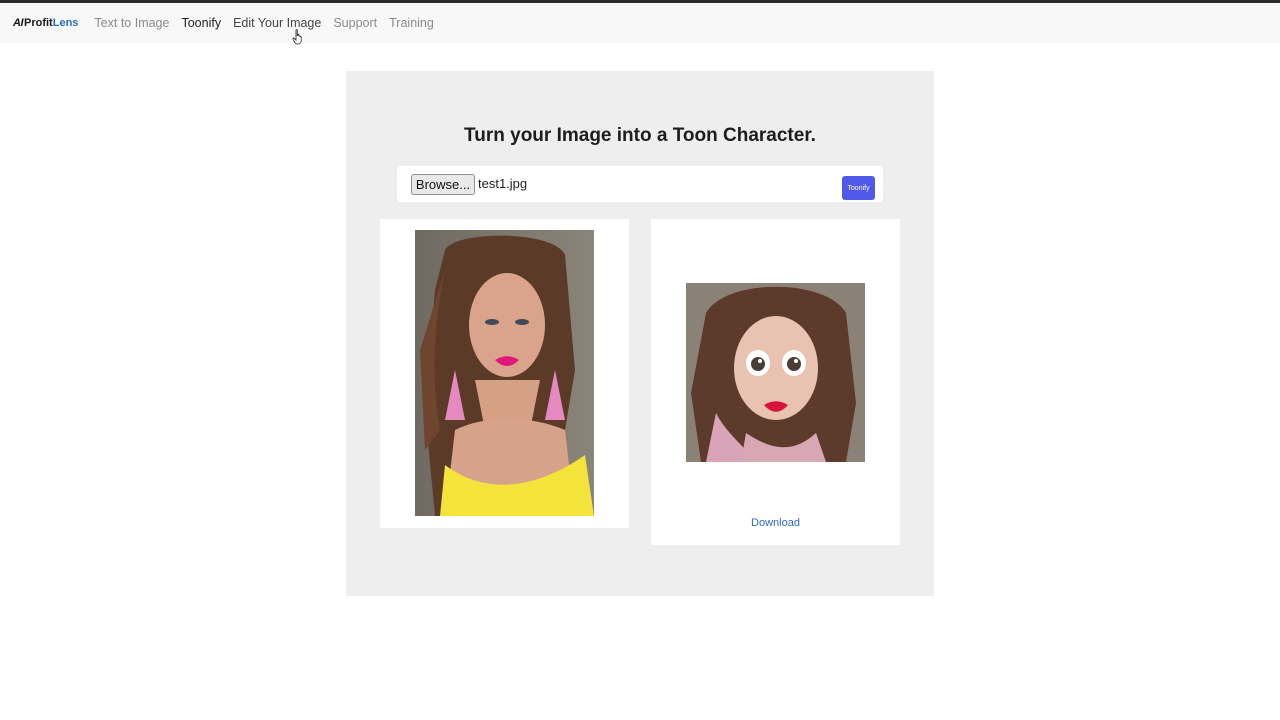 The width and height of the screenshot is (1280, 720). What do you see at coordinates (640, 135) in the screenshot?
I see `page-title: Turn your Image into a Toon Character.` at bounding box center [640, 135].